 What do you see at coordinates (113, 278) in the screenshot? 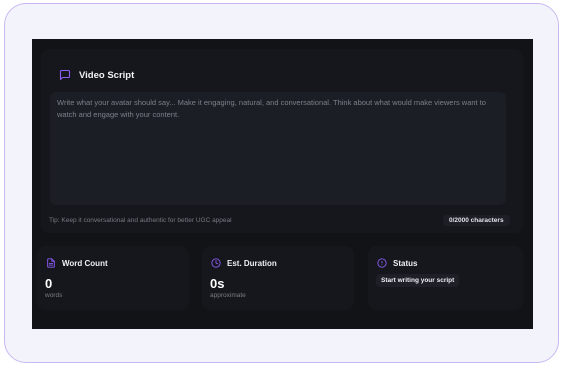
I see `word-count-card: Word Count 0 words` at bounding box center [113, 278].